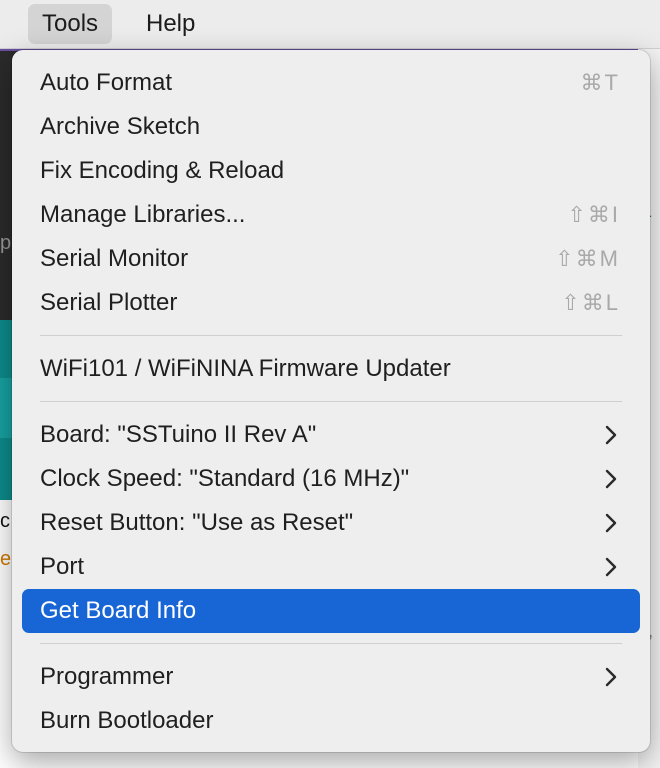  Describe the element at coordinates (62, 566) in the screenshot. I see `menu-item-label: Port` at that location.